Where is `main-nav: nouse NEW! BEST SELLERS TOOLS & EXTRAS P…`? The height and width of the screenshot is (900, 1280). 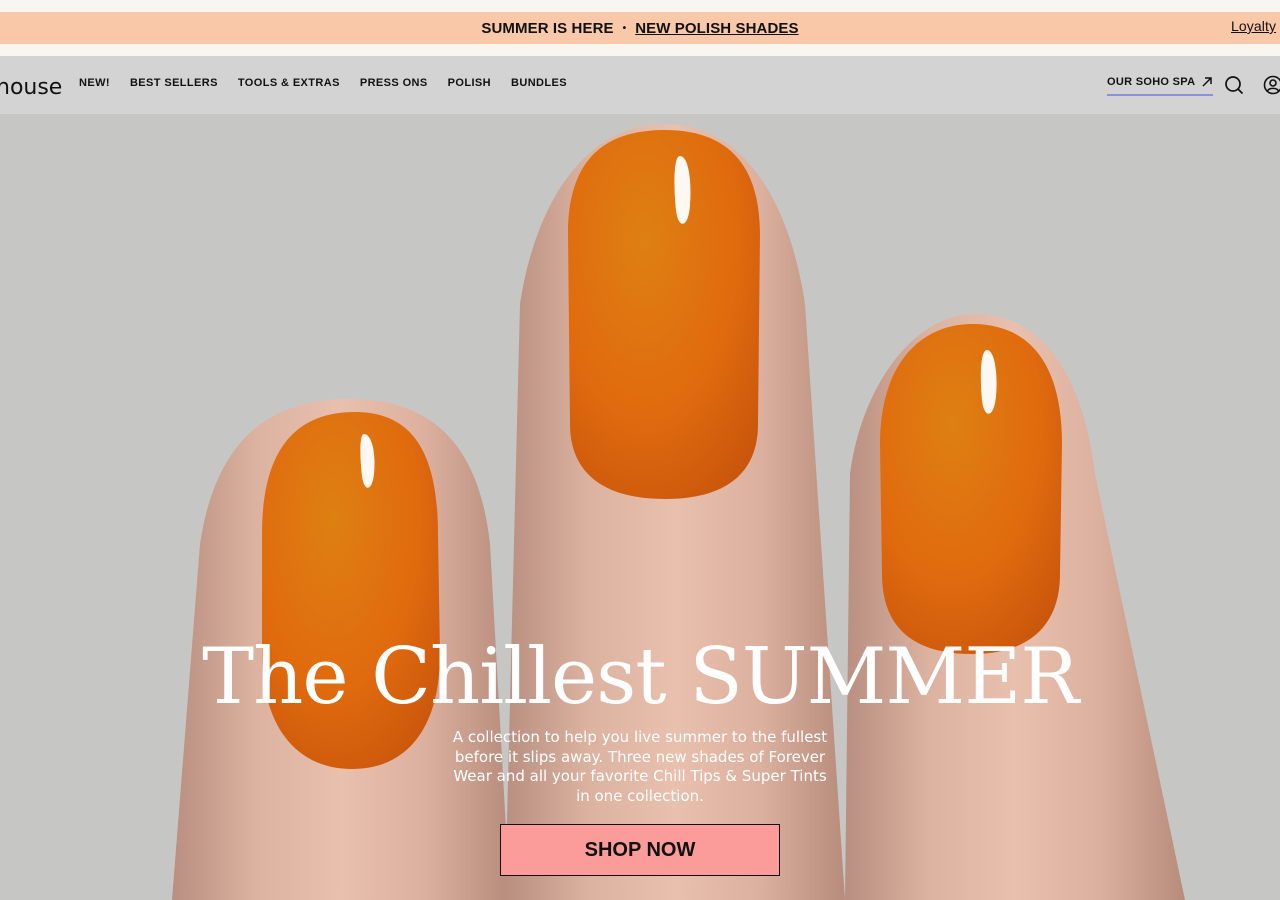 main-nav: nouse NEW! BEST SELLERS TOOLS & EXTRAS P… is located at coordinates (640, 85).